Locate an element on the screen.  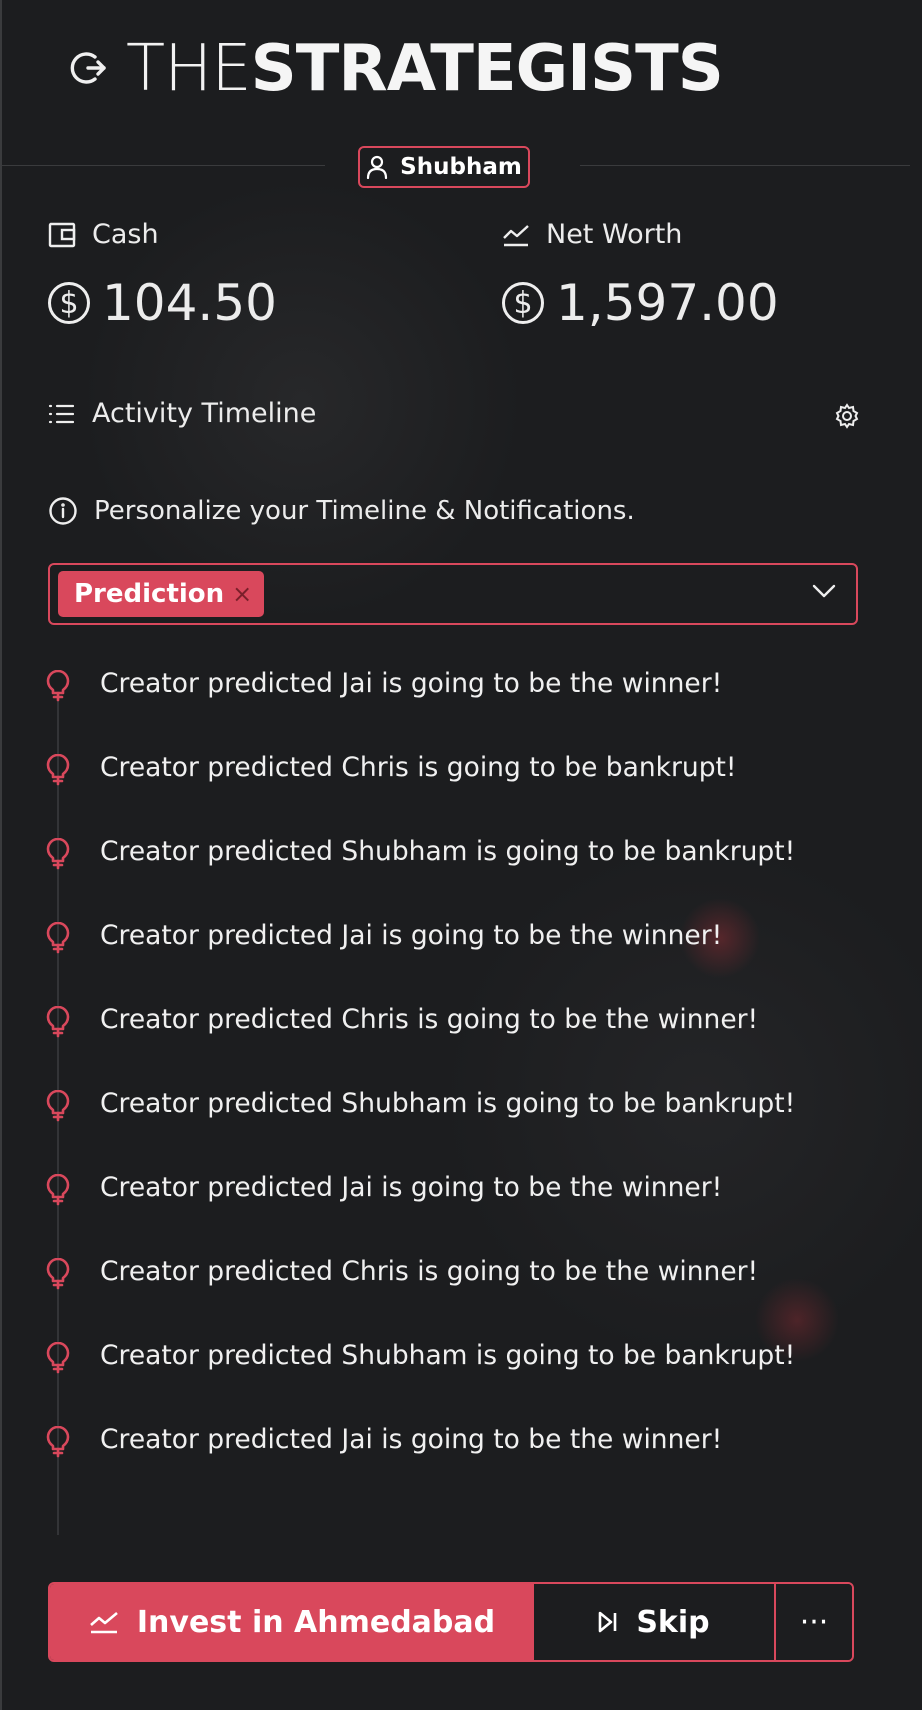
user-icon is located at coordinates (377, 167).